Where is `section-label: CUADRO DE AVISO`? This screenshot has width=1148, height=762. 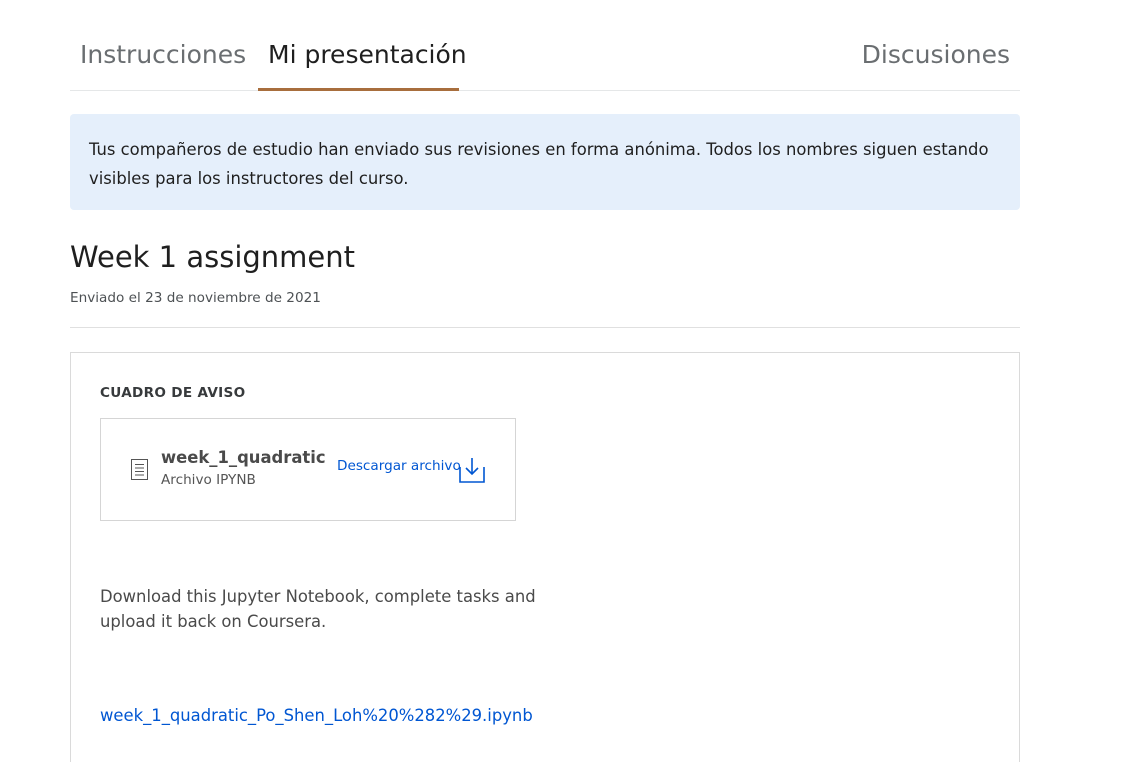 section-label: CUADRO DE AVISO is located at coordinates (173, 393).